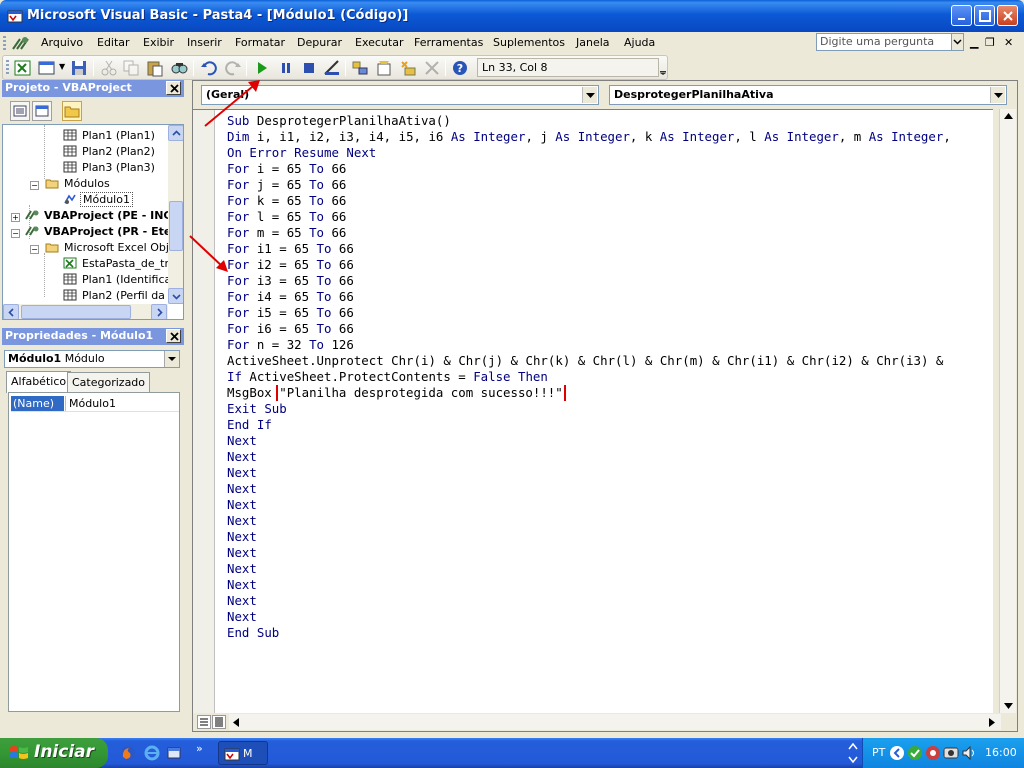 The height and width of the screenshot is (768, 1024). Describe the element at coordinates (984, 15) in the screenshot. I see `maximize-button` at that location.